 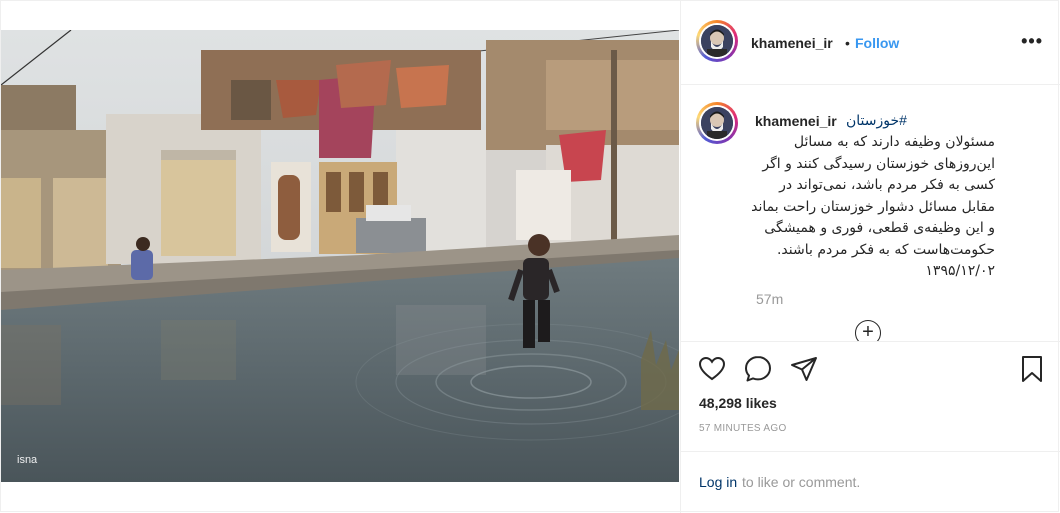 I want to click on follow-button: Follow, so click(x=877, y=43).